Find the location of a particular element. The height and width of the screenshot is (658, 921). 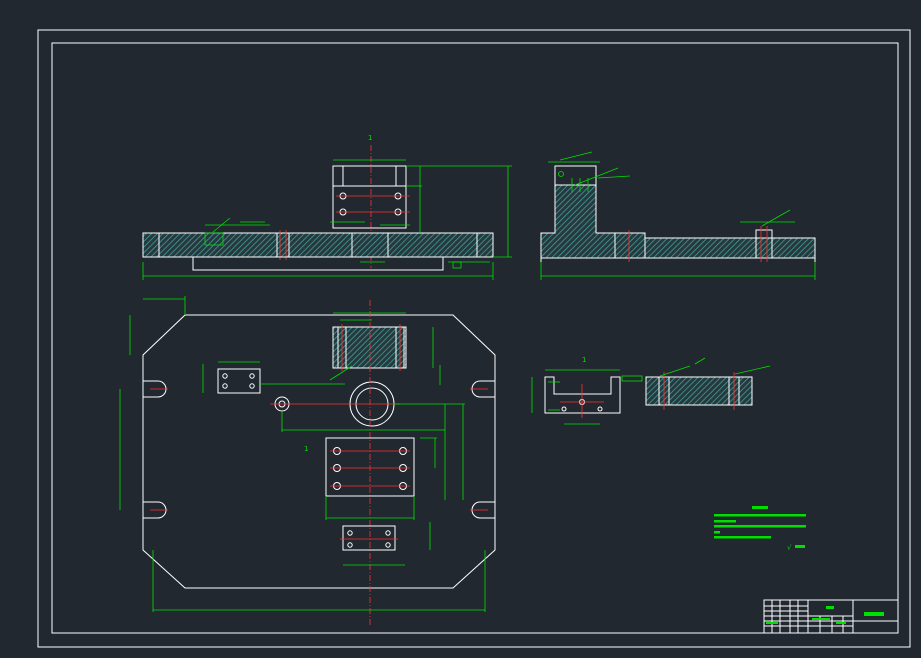

front-view: 1 is located at coordinates (327, 207).